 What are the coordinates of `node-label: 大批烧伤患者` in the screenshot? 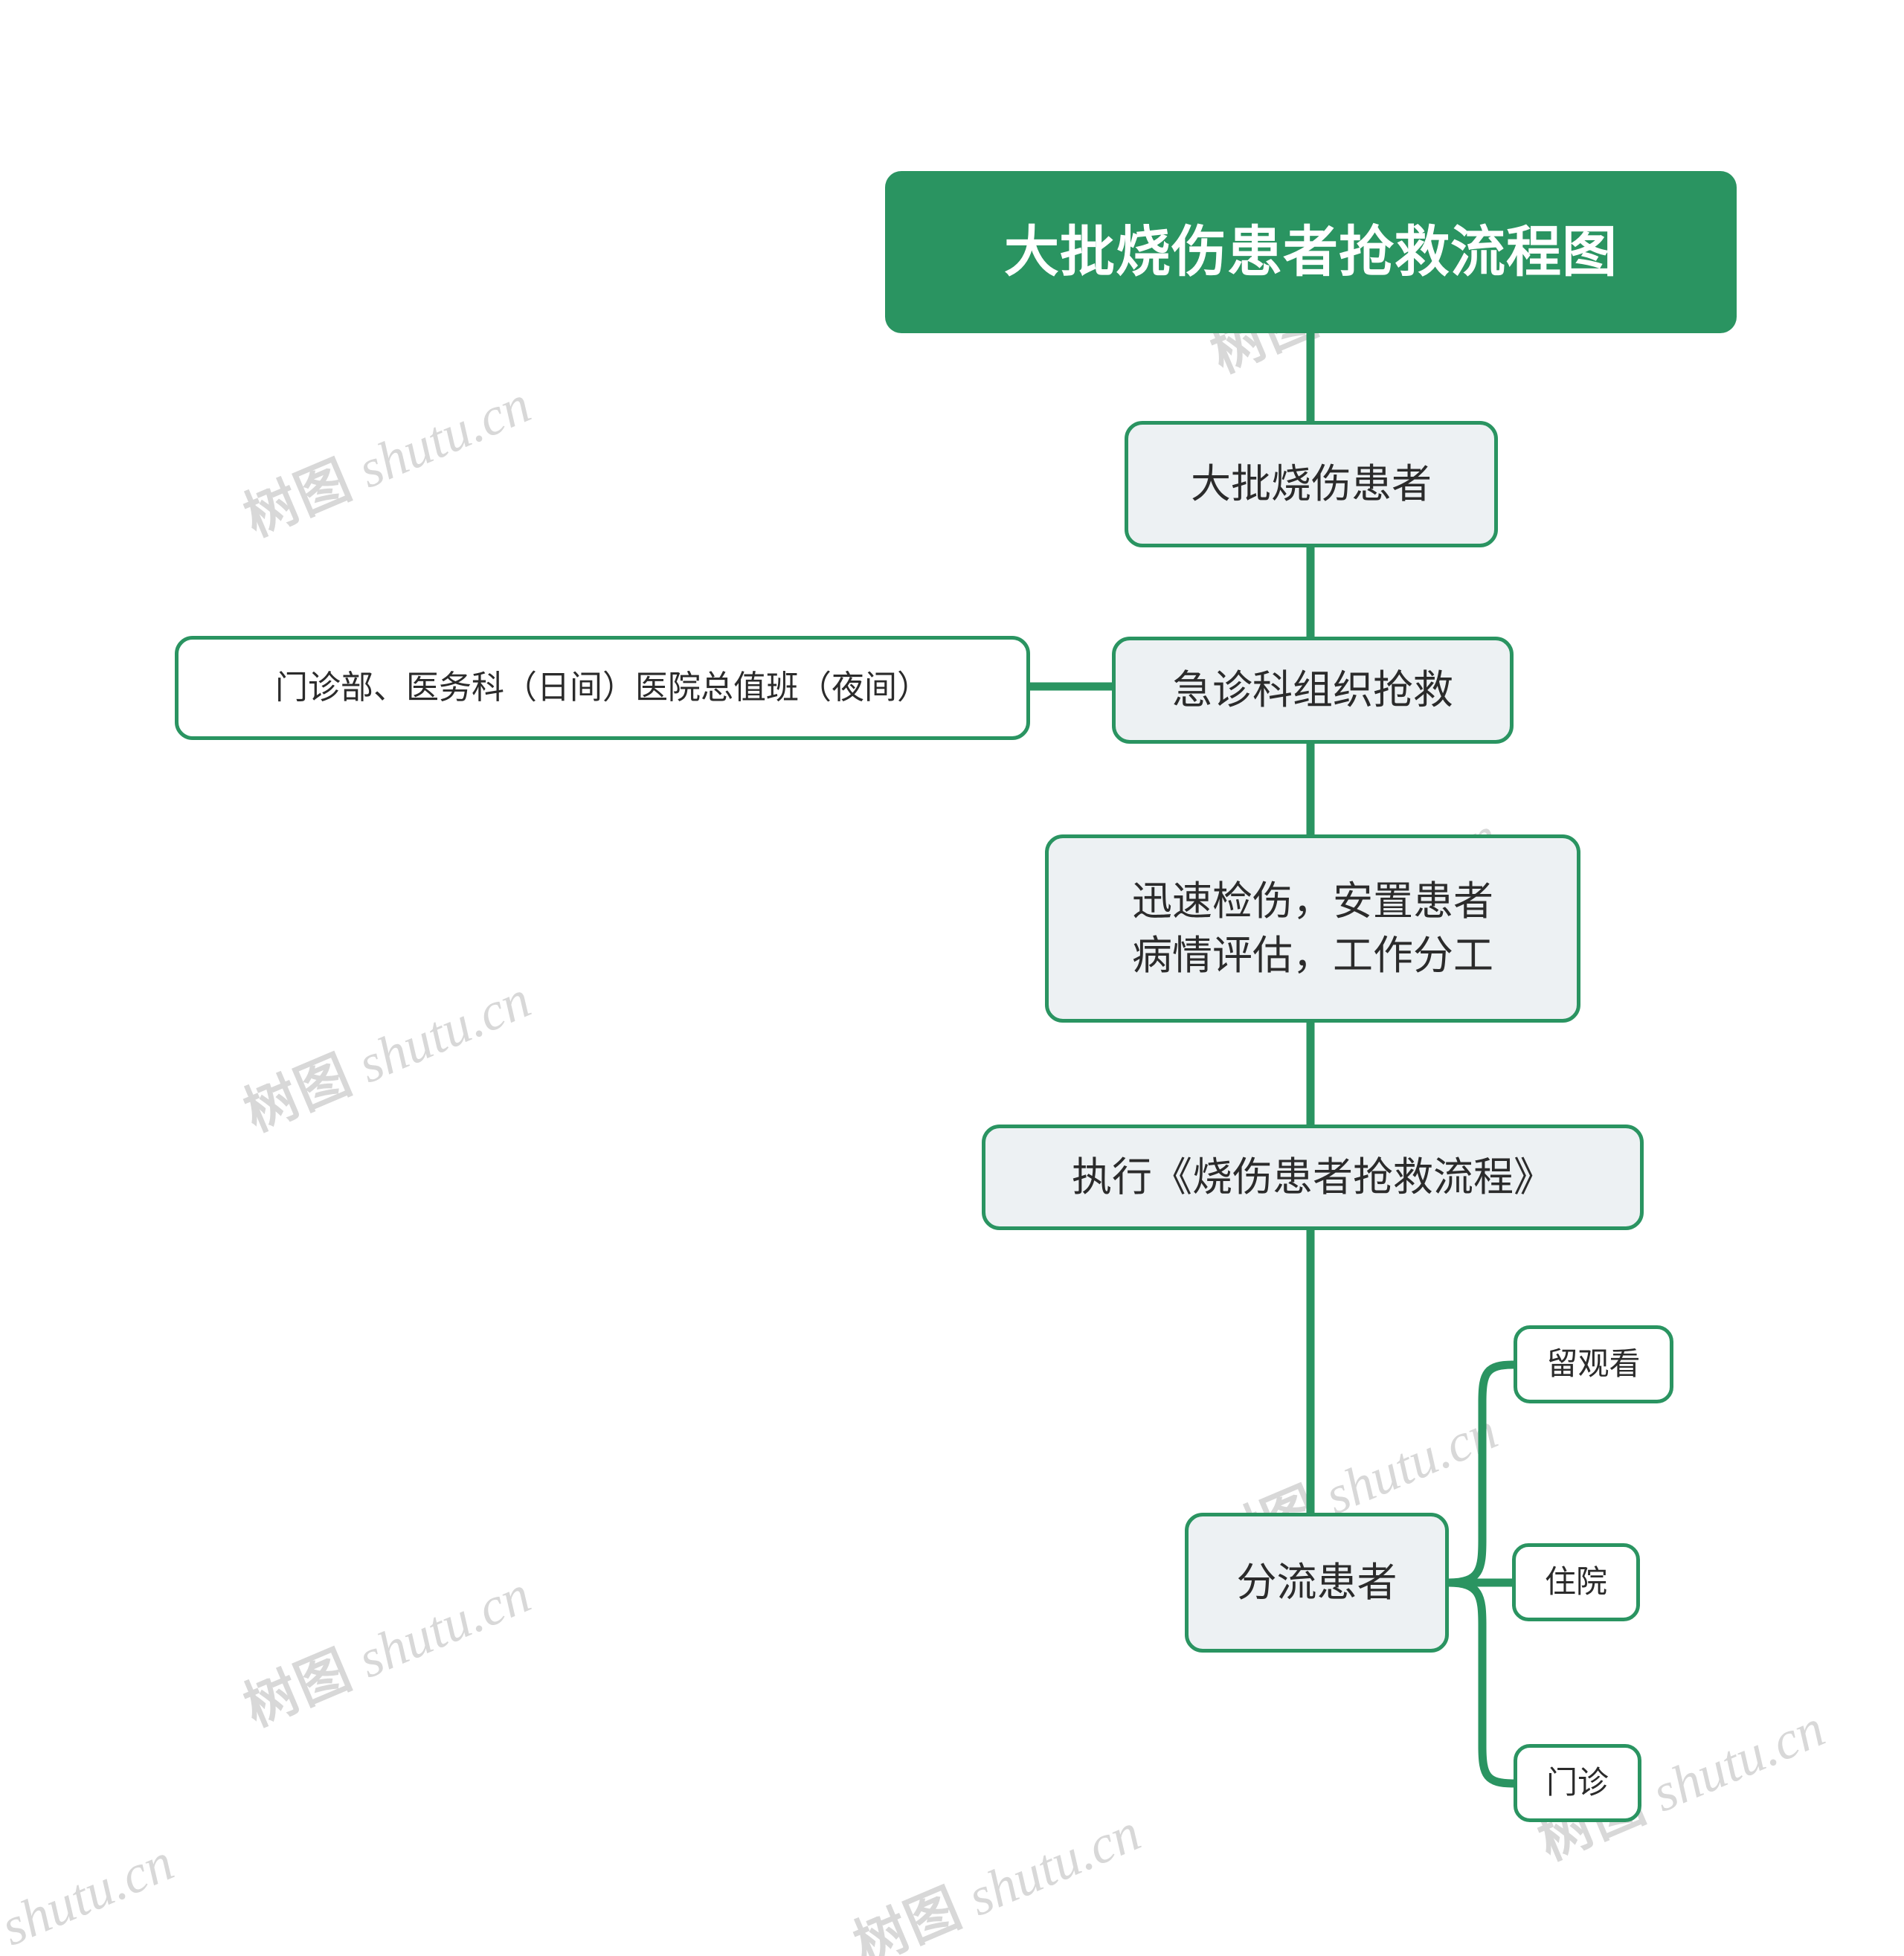 It's located at (1312, 483).